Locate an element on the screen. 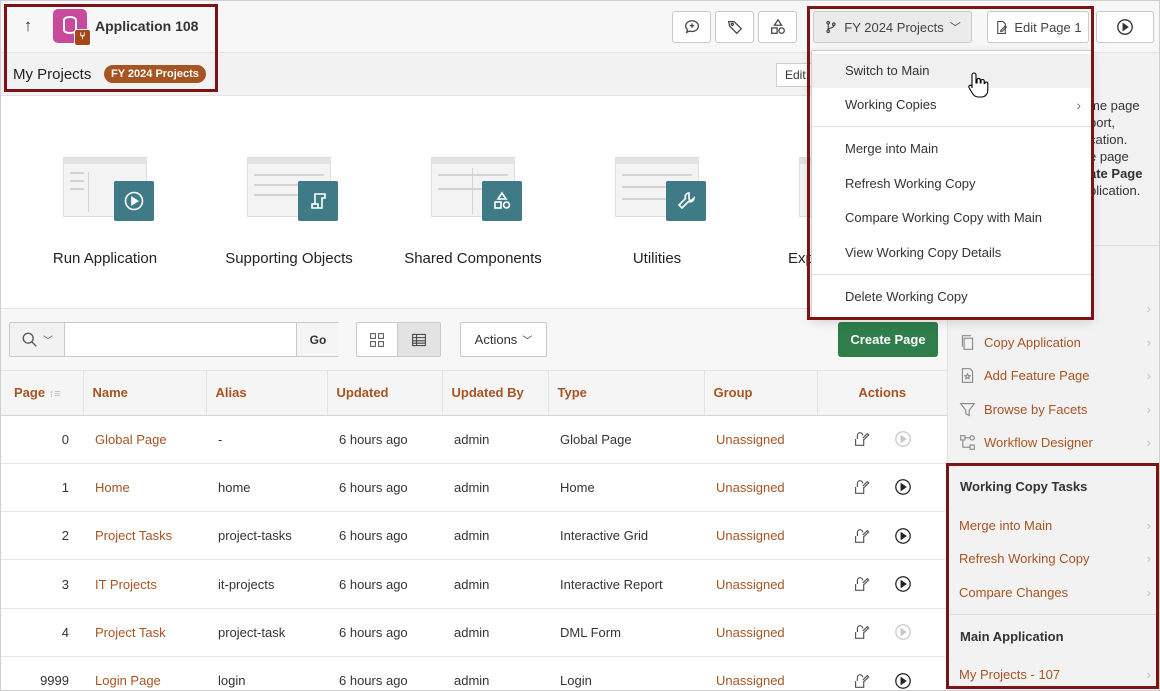 This screenshot has height=691, width=1160. shared-components-button is located at coordinates (777, 27).